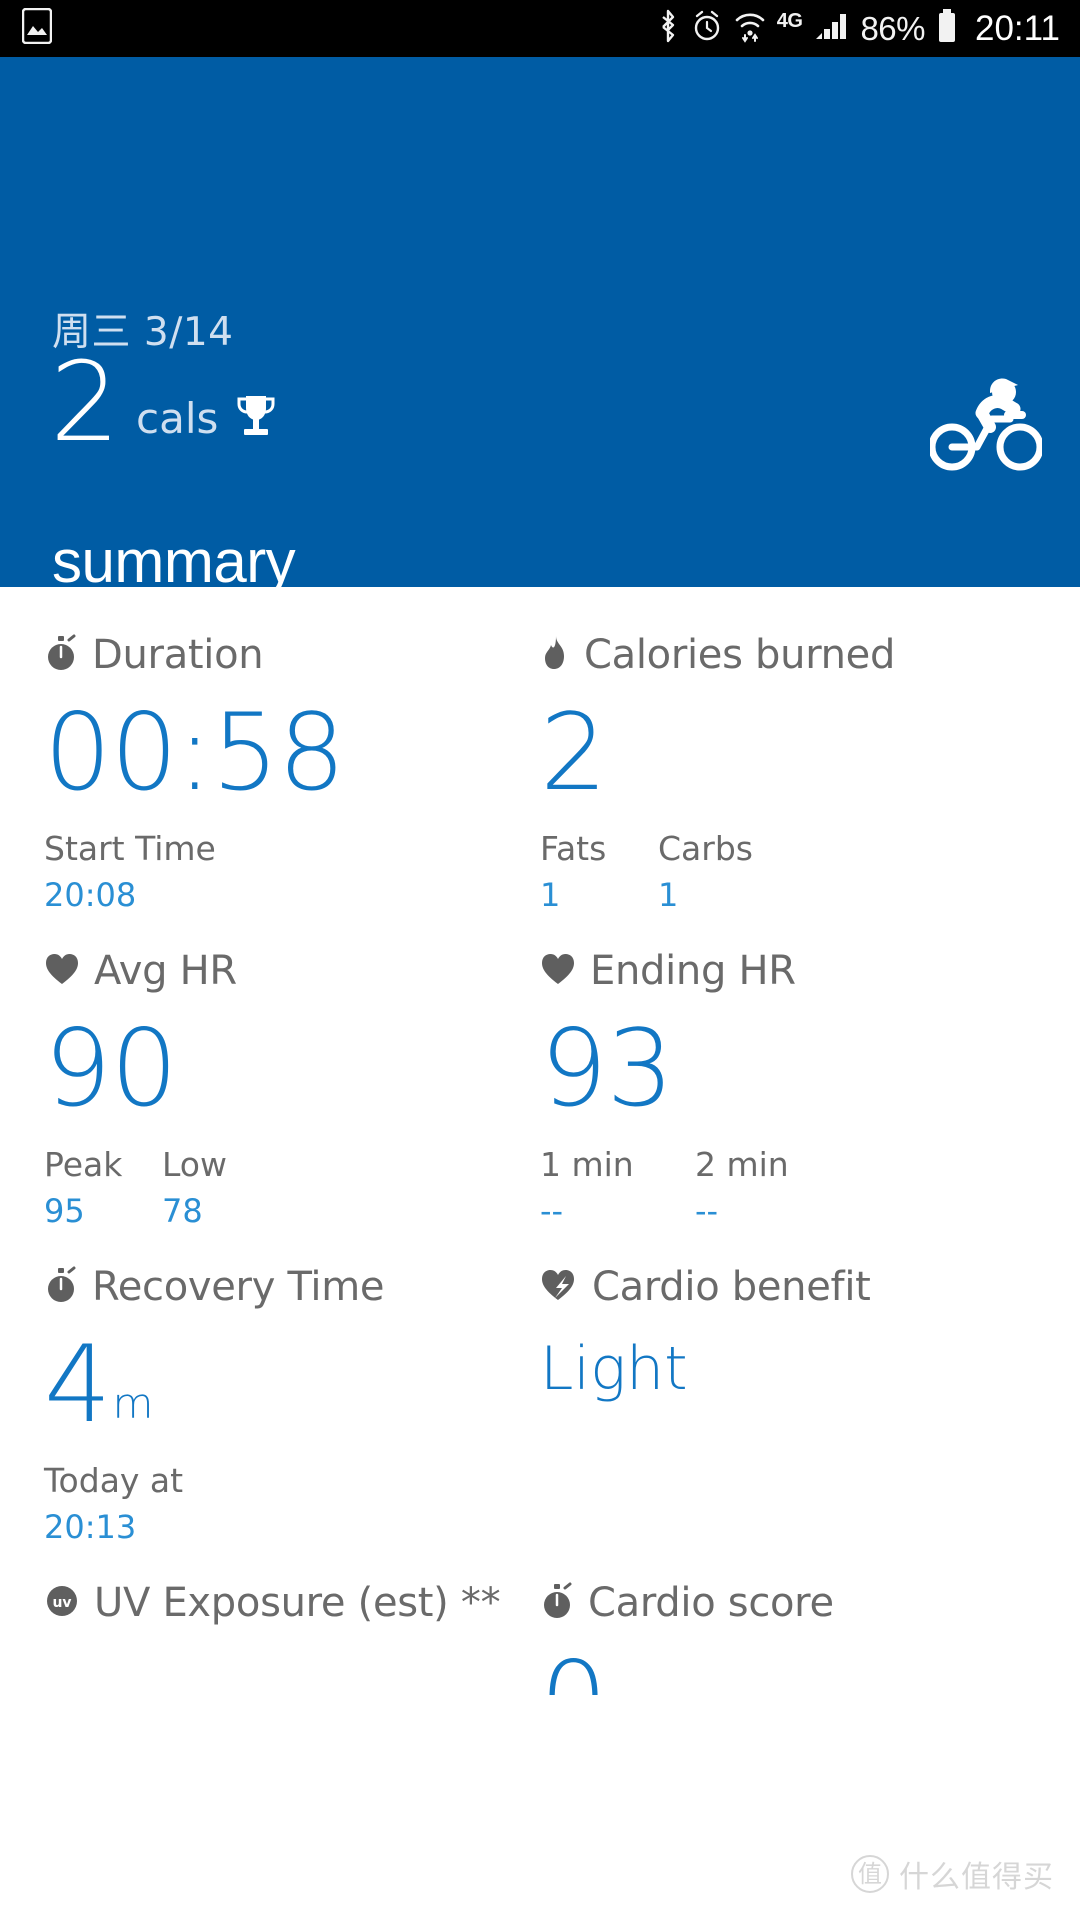 Image resolution: width=1080 pixels, height=1920 pixels. Describe the element at coordinates (256, 424) in the screenshot. I see `trophy-icon` at that location.